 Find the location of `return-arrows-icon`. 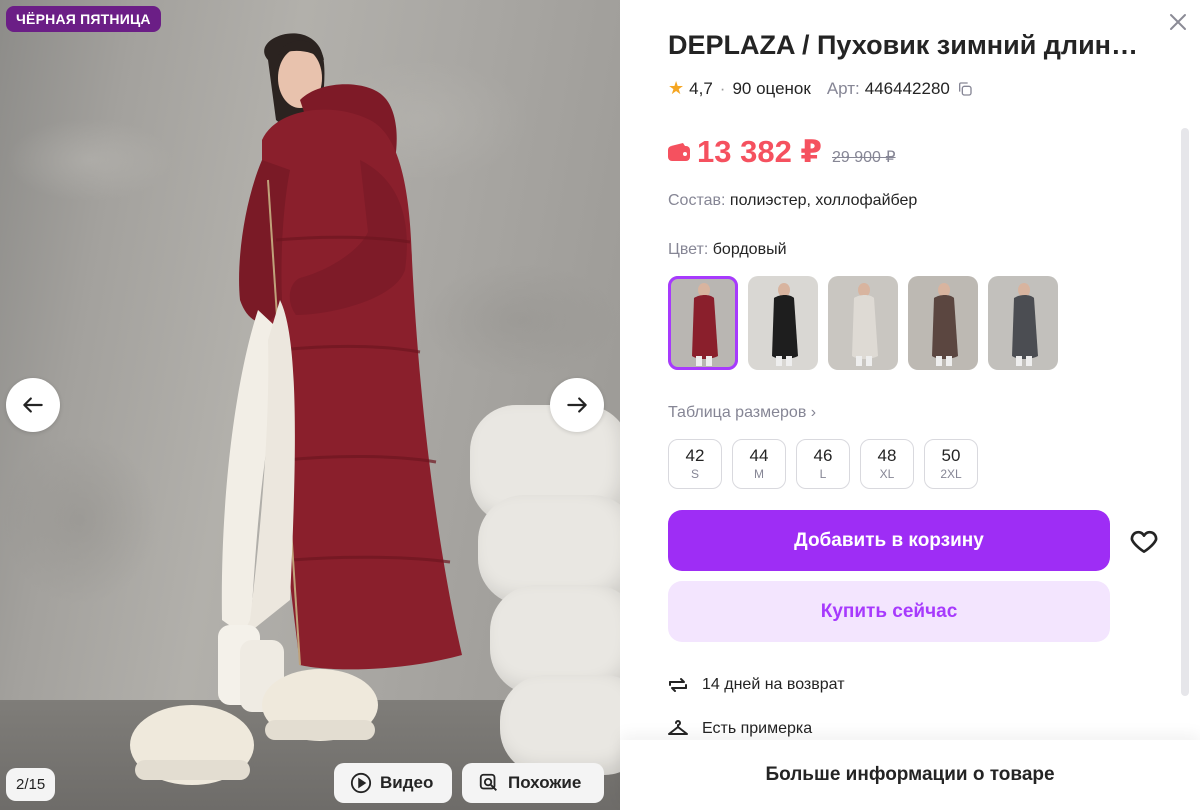

return-arrows-icon is located at coordinates (678, 685).